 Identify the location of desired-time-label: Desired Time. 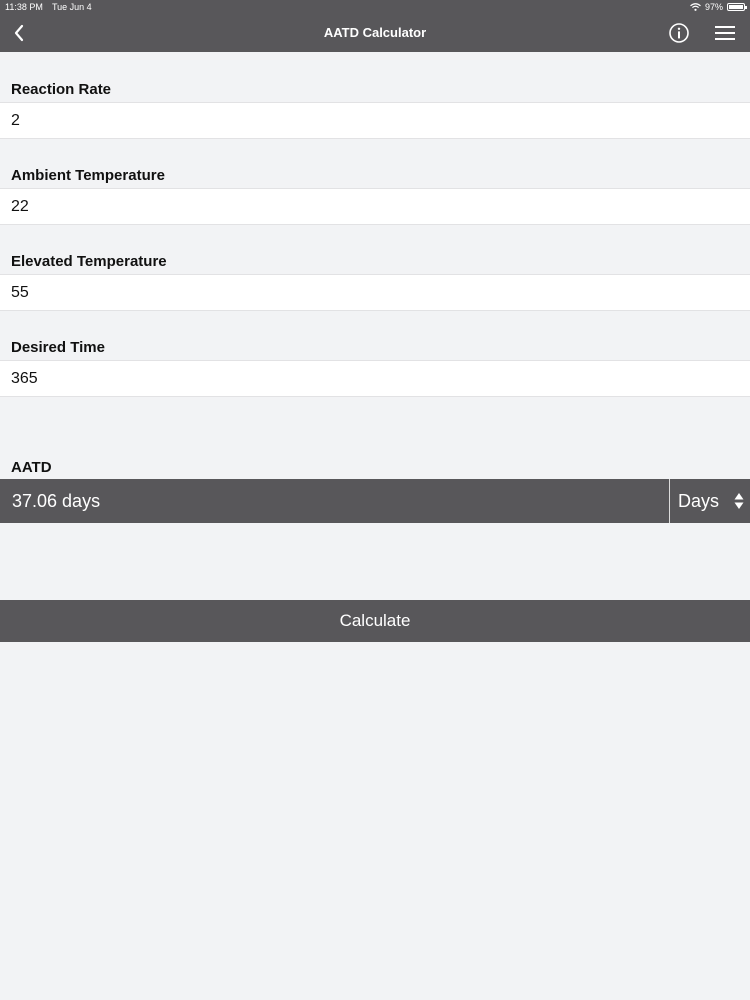
(58, 347).